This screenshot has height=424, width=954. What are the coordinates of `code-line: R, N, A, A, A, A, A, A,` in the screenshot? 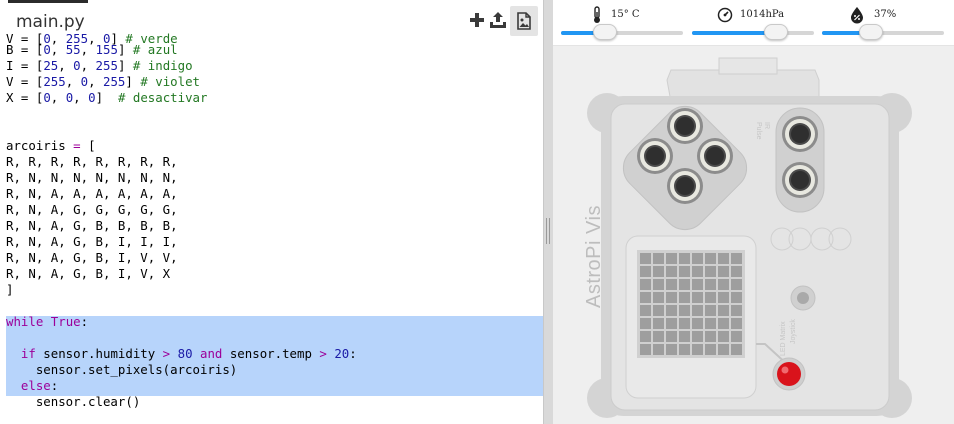 It's located at (92, 194).